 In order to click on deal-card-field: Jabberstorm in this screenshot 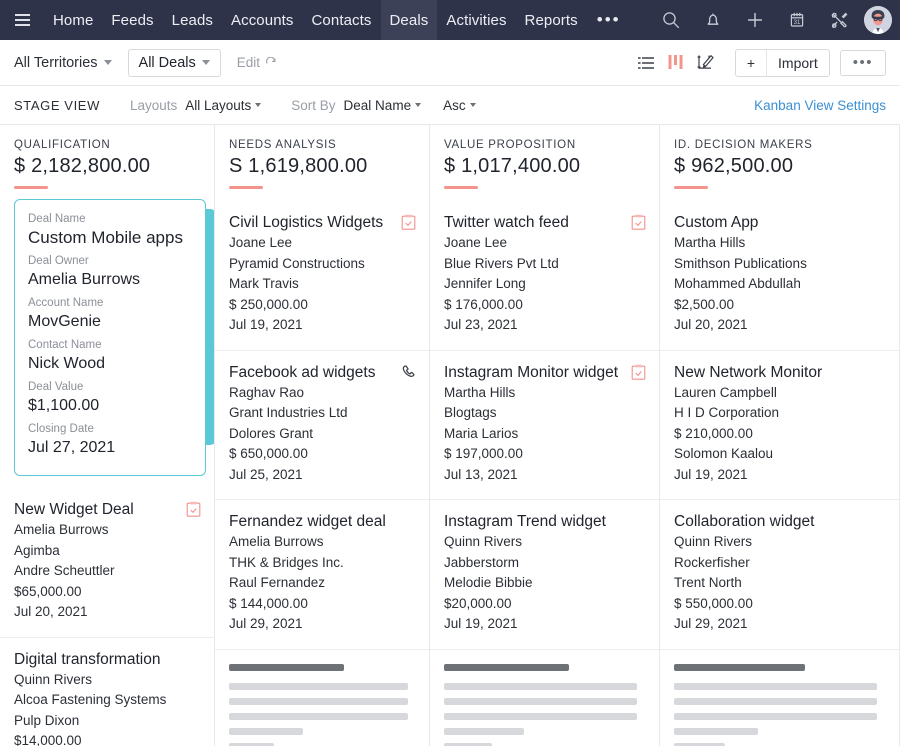, I will do `click(482, 562)`.